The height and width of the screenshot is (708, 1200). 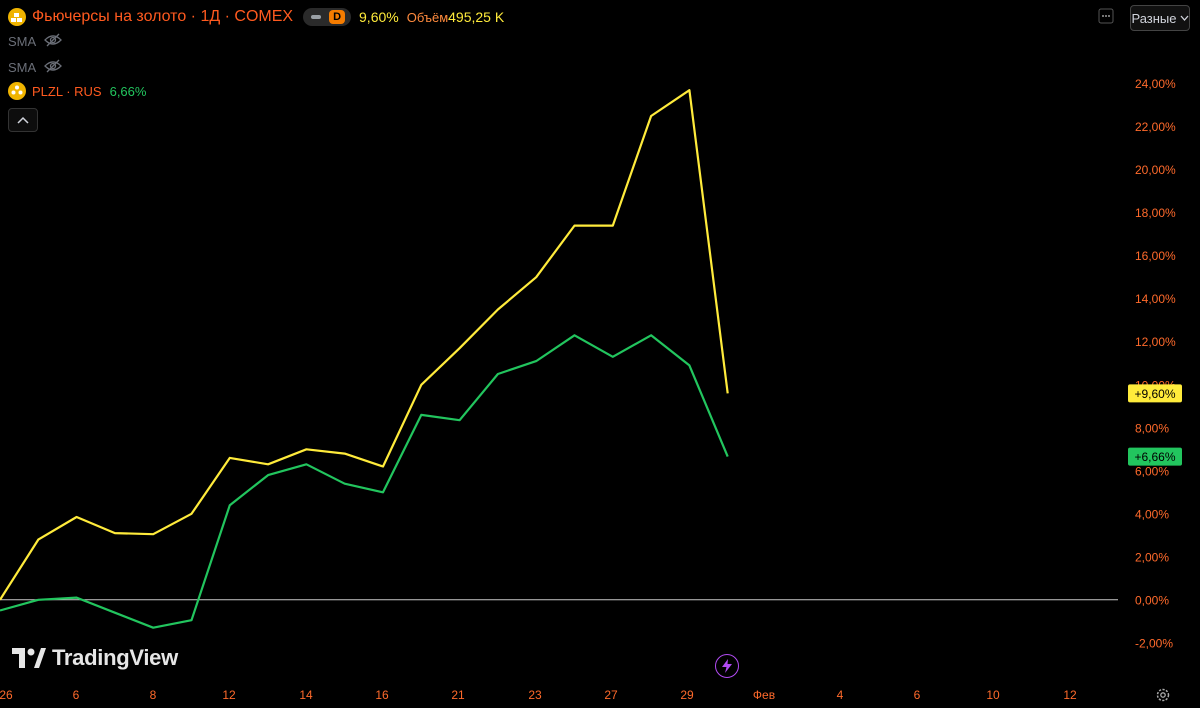 I want to click on y-tick-label: 24,00%, so click(x=1155, y=84).